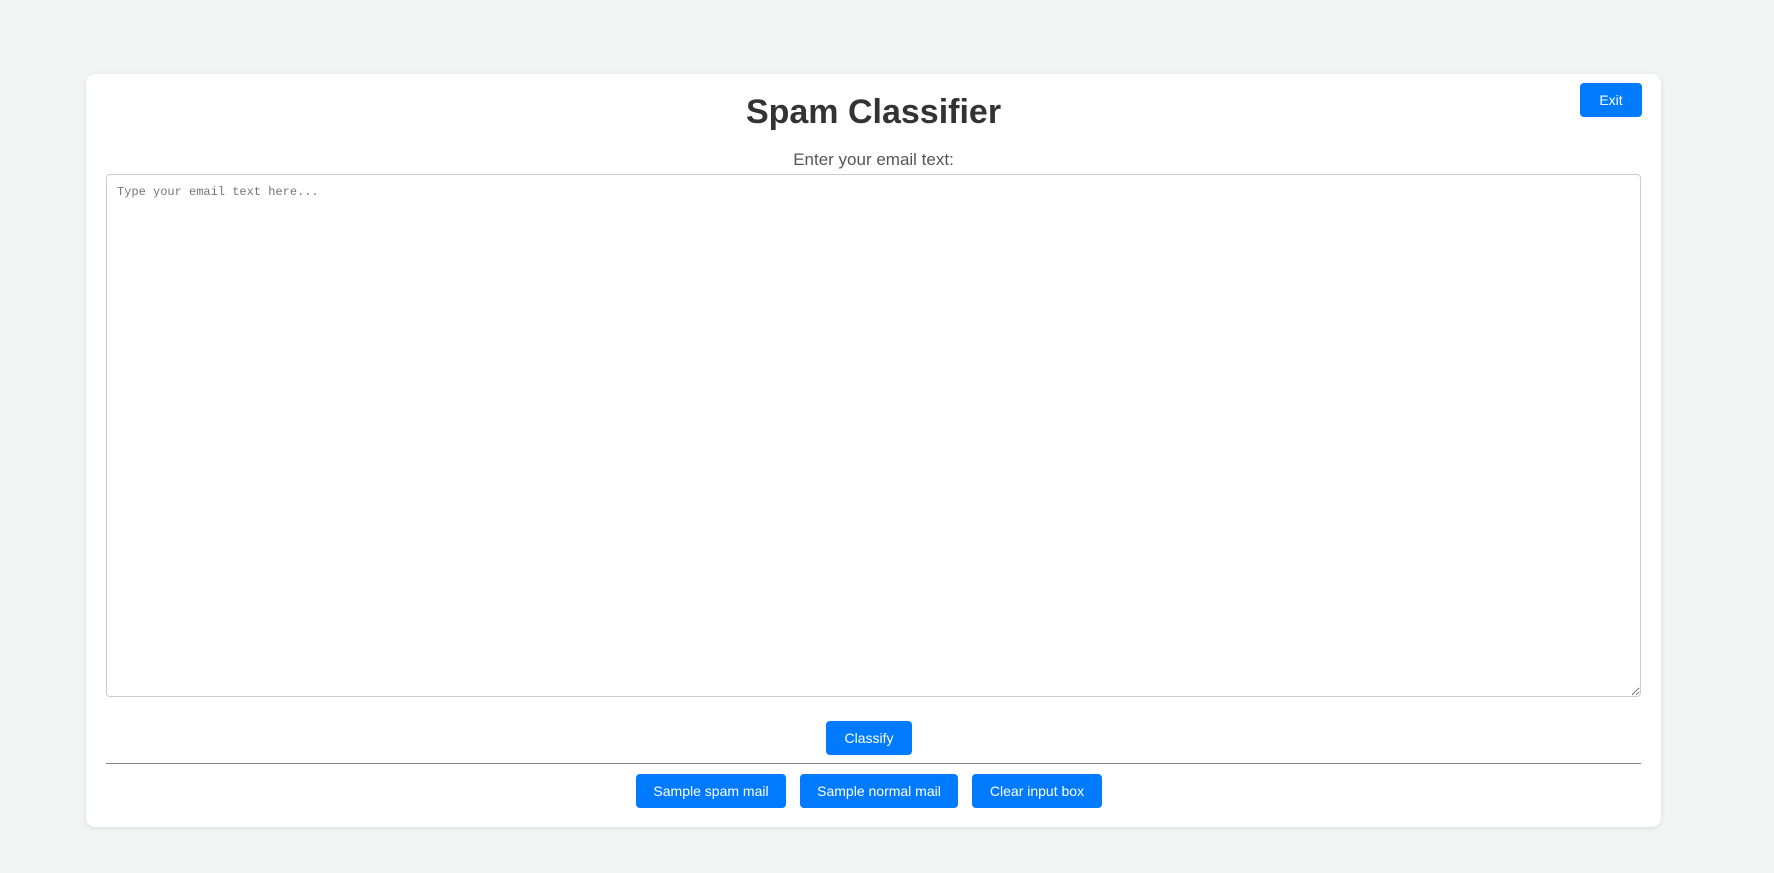 This screenshot has width=1774, height=873. I want to click on exit-button: Exit, so click(1611, 100).